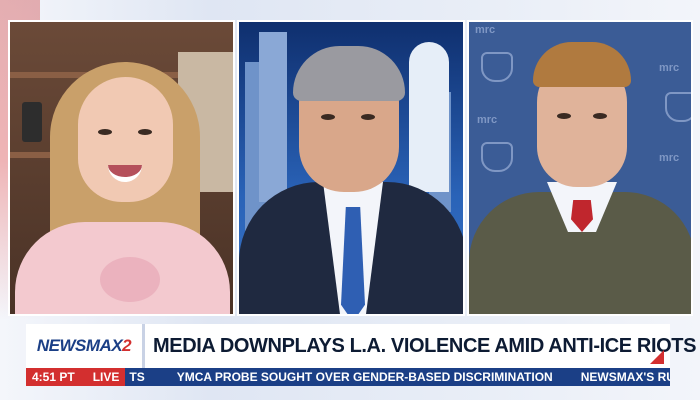  What do you see at coordinates (76, 377) in the screenshot?
I see `time-live-badge: 4:51 PT LIVE` at bounding box center [76, 377].